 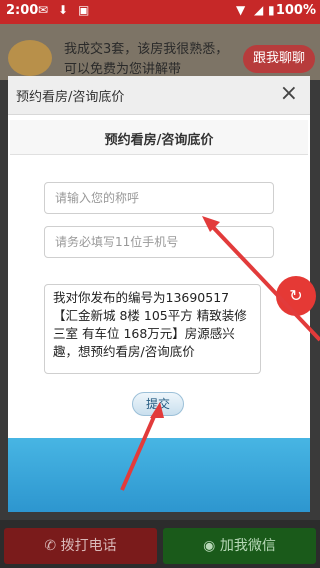 I want to click on arrow-to-name-input, so click(x=264, y=282).